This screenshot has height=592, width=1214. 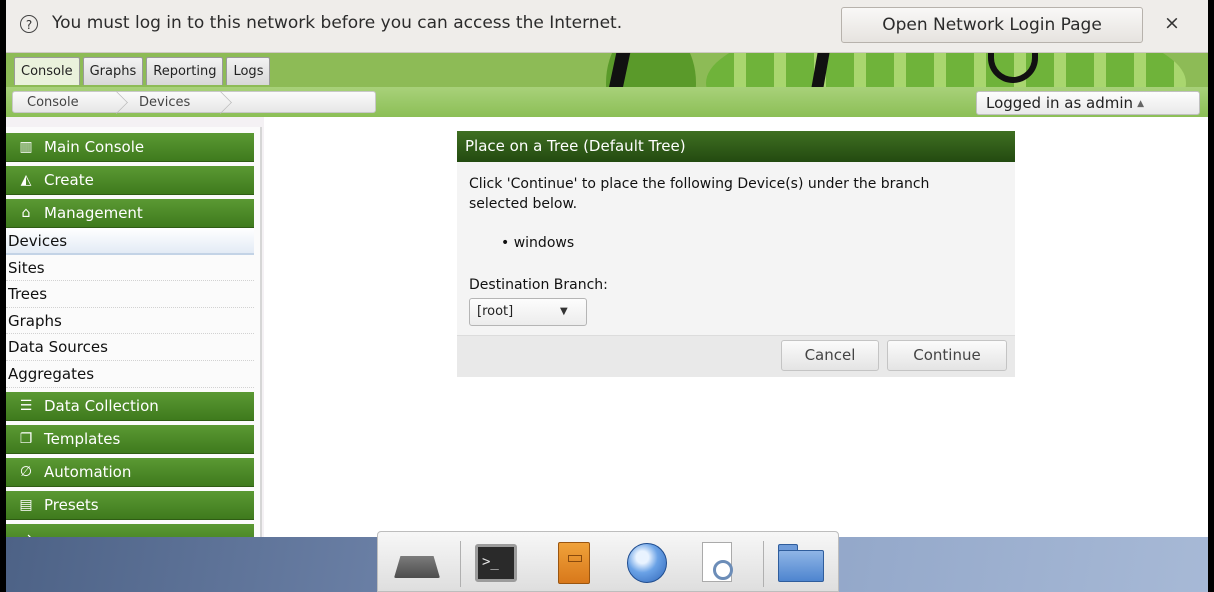 What do you see at coordinates (101, 405) in the screenshot?
I see `menu-data-collection-label: Data Collection` at bounding box center [101, 405].